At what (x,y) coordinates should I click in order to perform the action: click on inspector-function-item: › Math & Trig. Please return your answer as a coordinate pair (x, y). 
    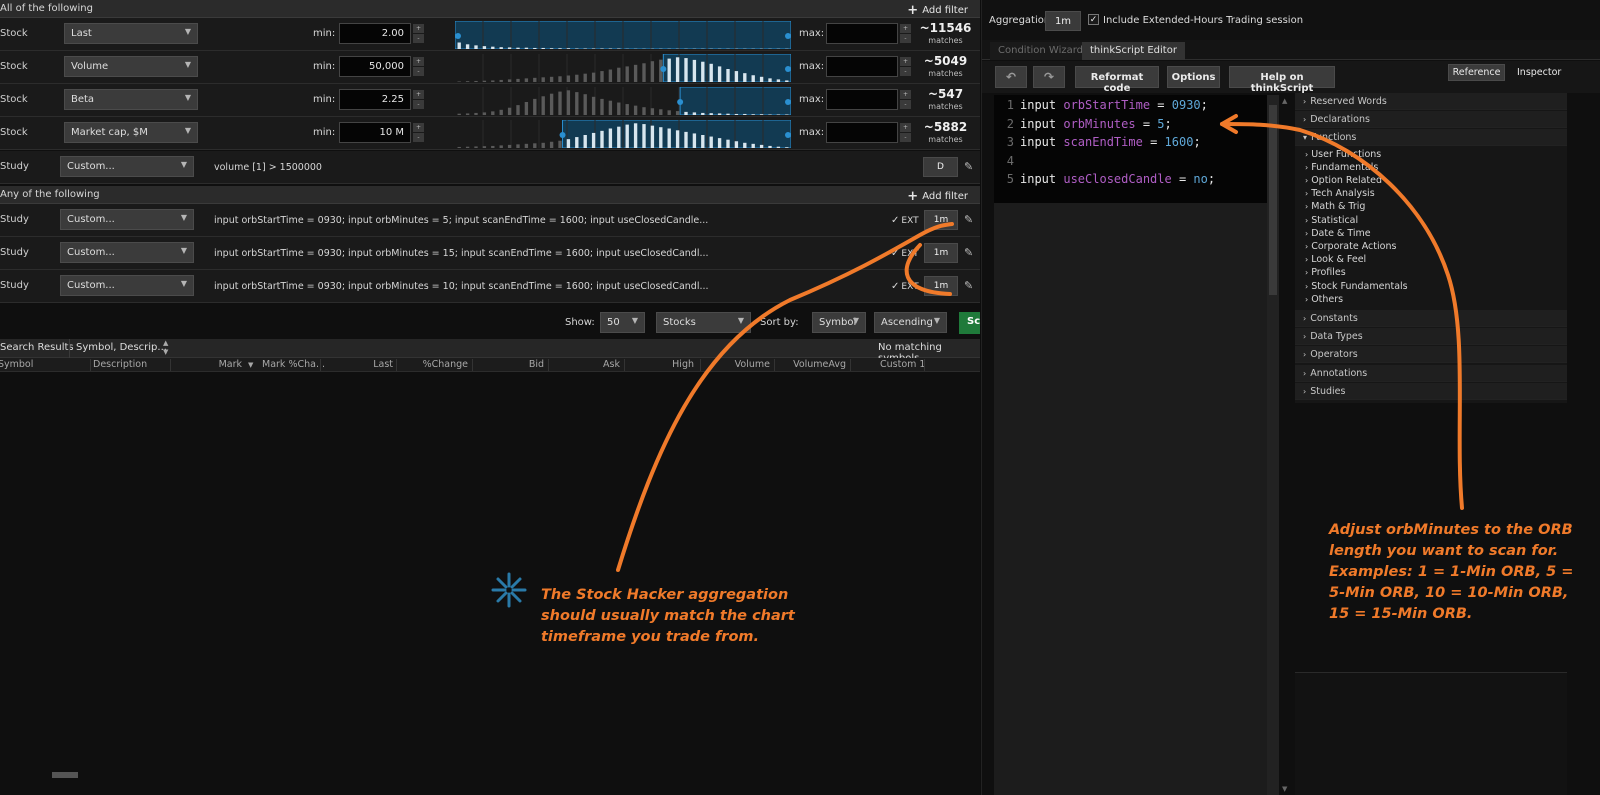
    Looking at the image, I should click on (1335, 206).